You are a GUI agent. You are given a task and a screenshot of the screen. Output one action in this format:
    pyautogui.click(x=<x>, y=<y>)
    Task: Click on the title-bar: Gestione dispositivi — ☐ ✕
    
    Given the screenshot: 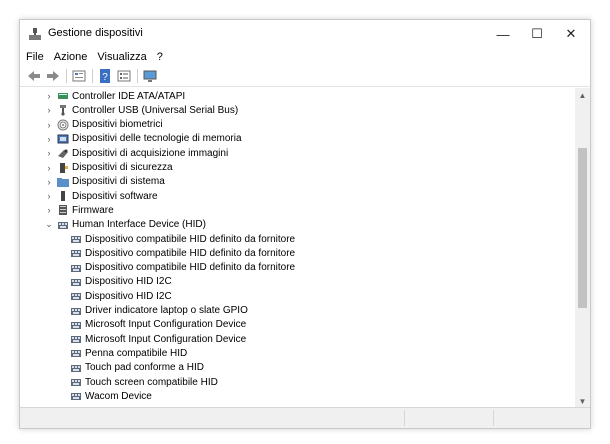 What is the action you would take?
    pyautogui.click(x=305, y=34)
    